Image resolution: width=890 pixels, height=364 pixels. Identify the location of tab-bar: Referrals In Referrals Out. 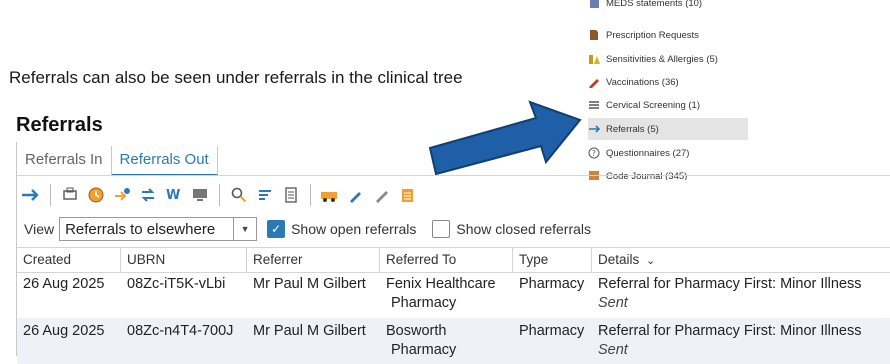
(117, 161).